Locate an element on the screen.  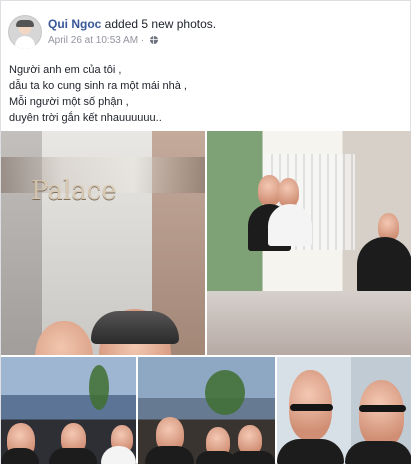
globe-icon is located at coordinates (153, 40).